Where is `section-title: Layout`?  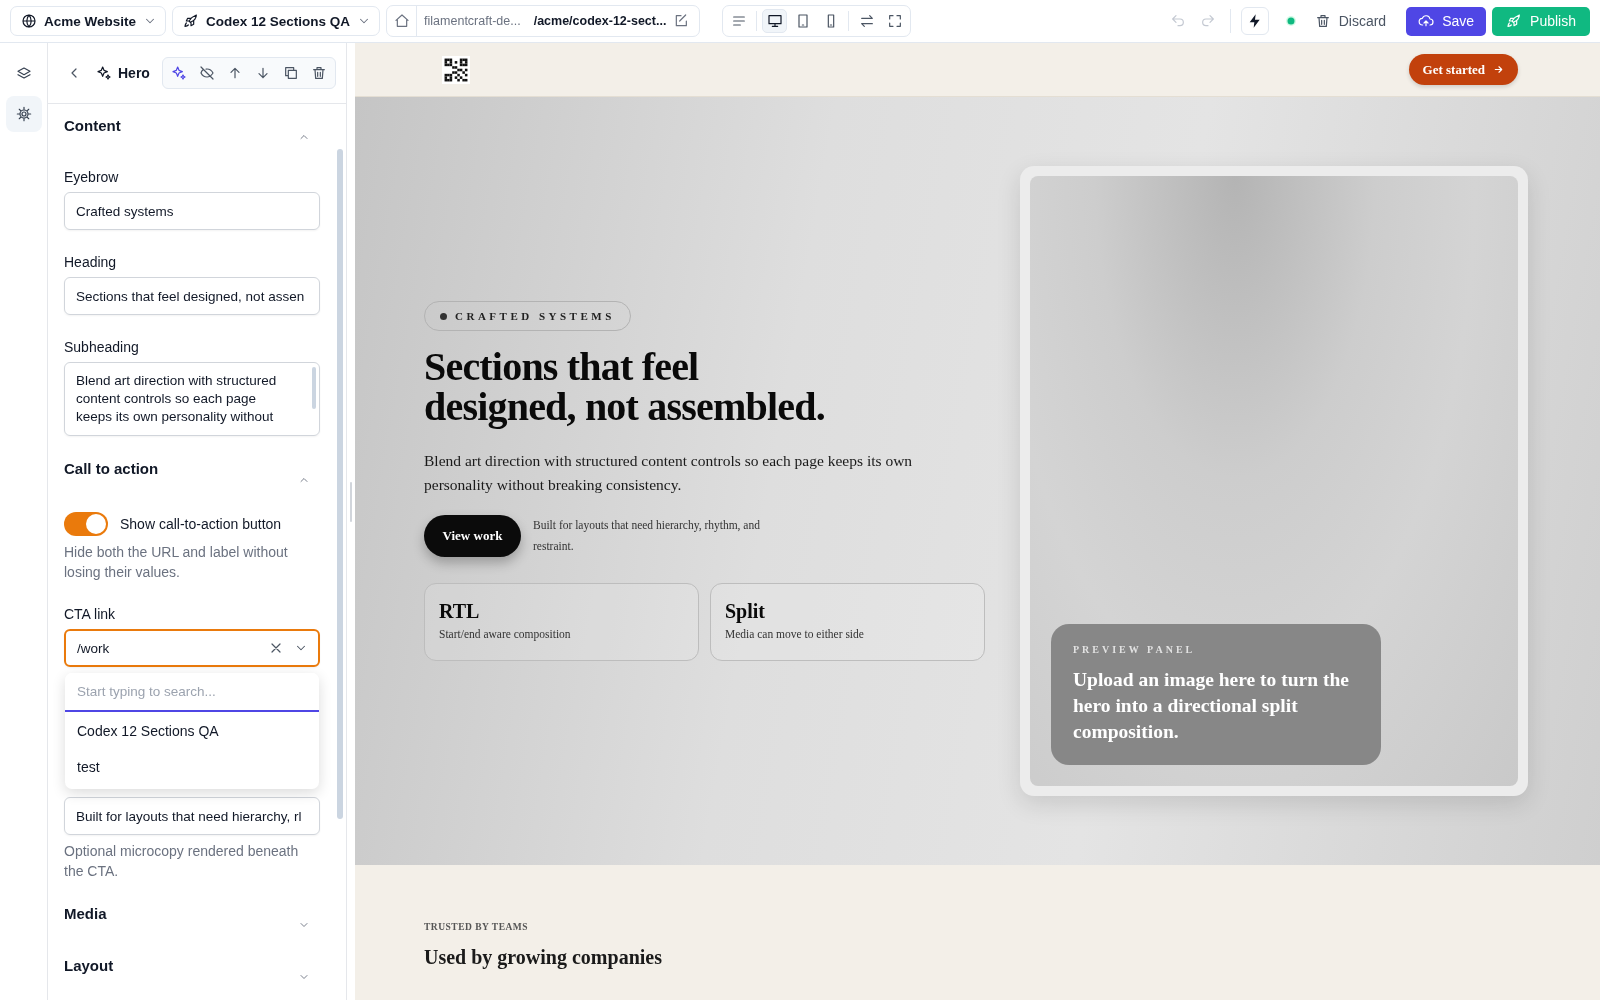 section-title: Layout is located at coordinates (89, 965).